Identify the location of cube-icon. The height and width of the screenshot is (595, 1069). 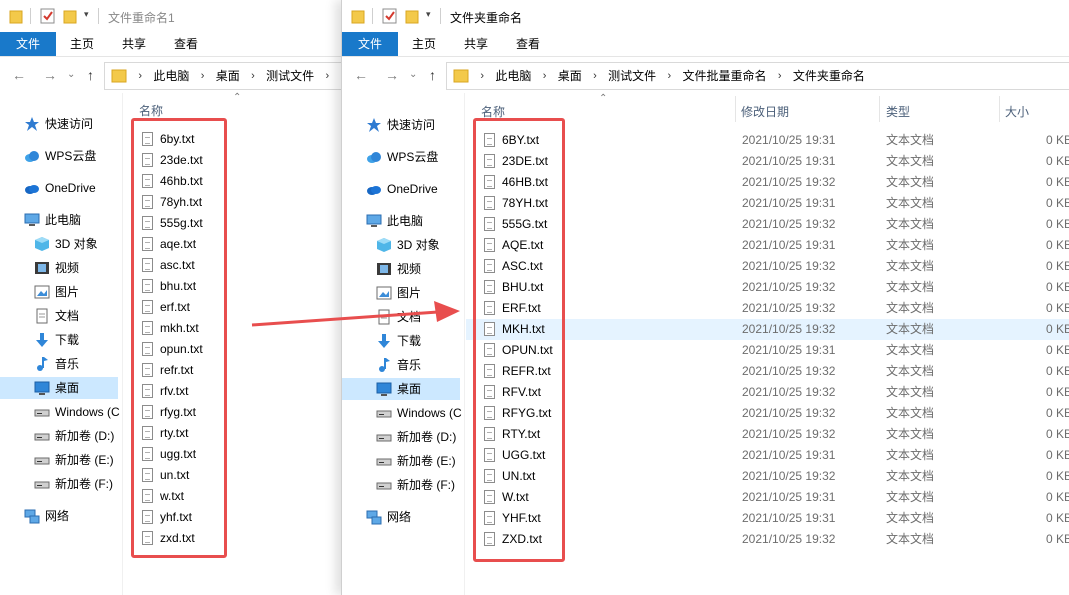
(384, 245).